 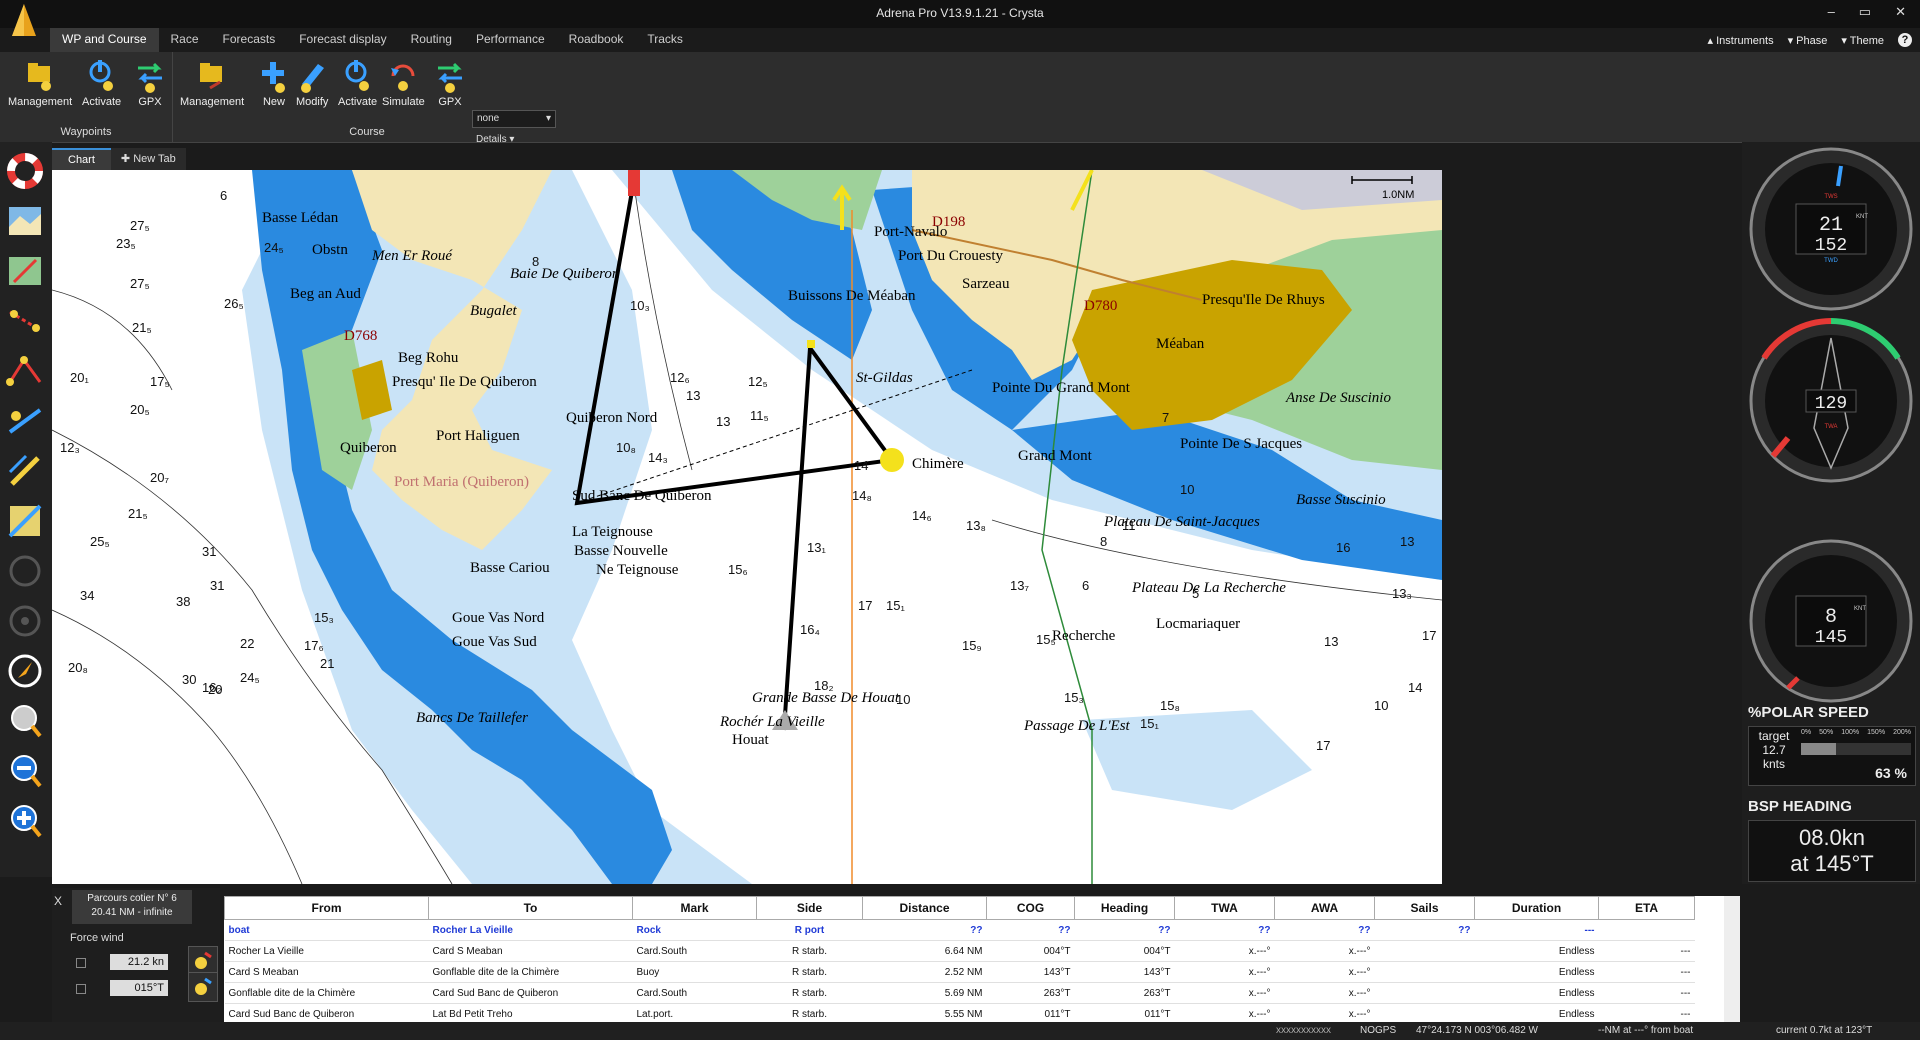 What do you see at coordinates (139, 988) in the screenshot?
I see `force-wind-dir-input: 015°T` at bounding box center [139, 988].